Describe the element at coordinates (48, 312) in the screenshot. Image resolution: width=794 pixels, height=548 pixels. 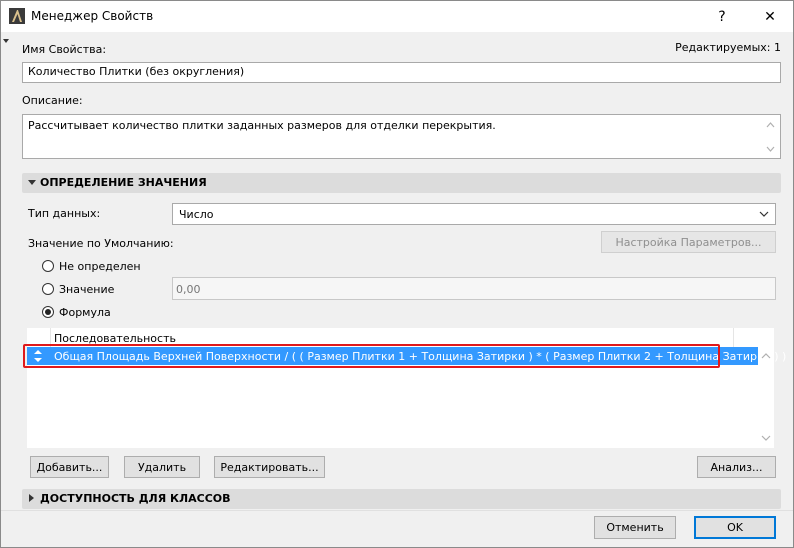
I see `radio-formula` at that location.